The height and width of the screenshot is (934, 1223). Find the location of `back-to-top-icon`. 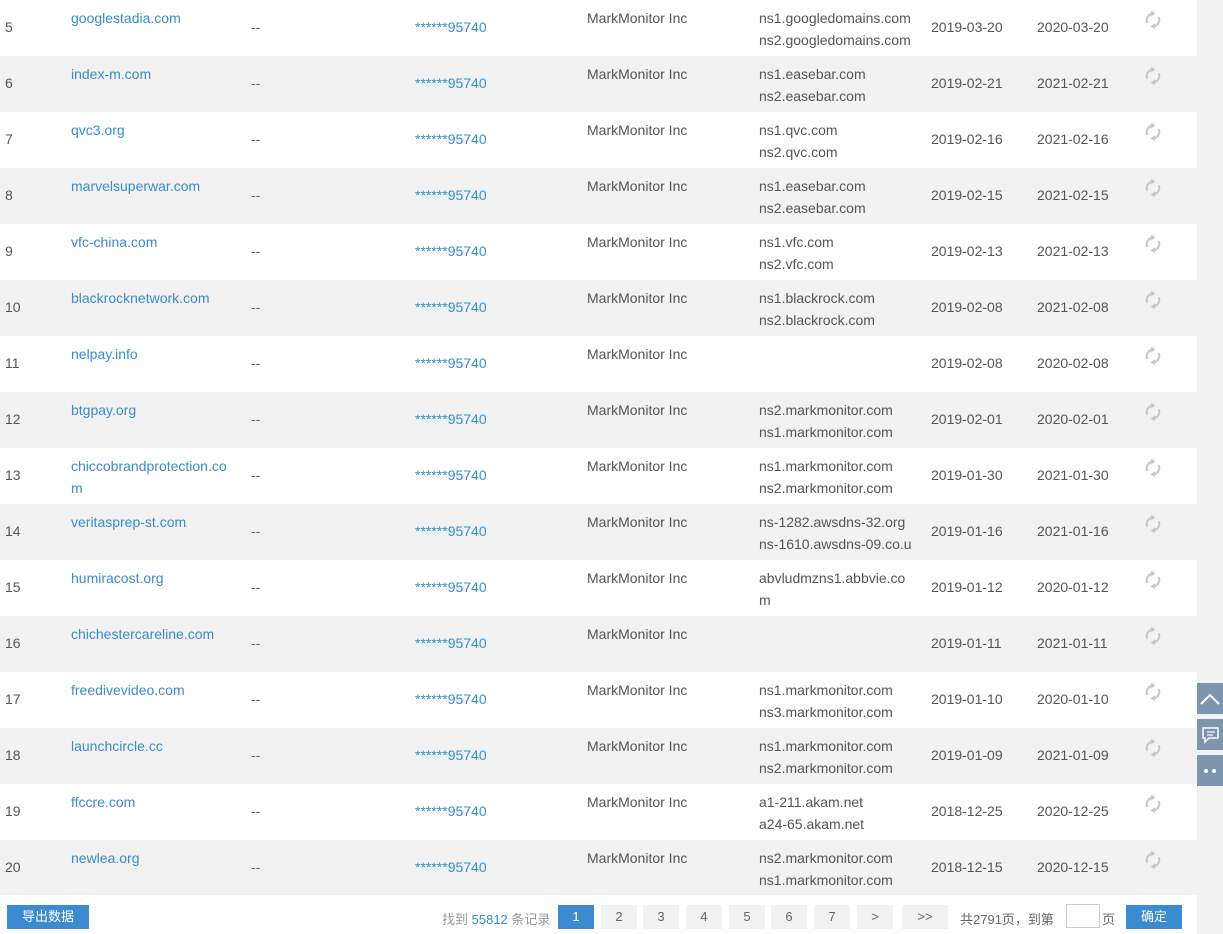

back-to-top-icon is located at coordinates (1210, 699).